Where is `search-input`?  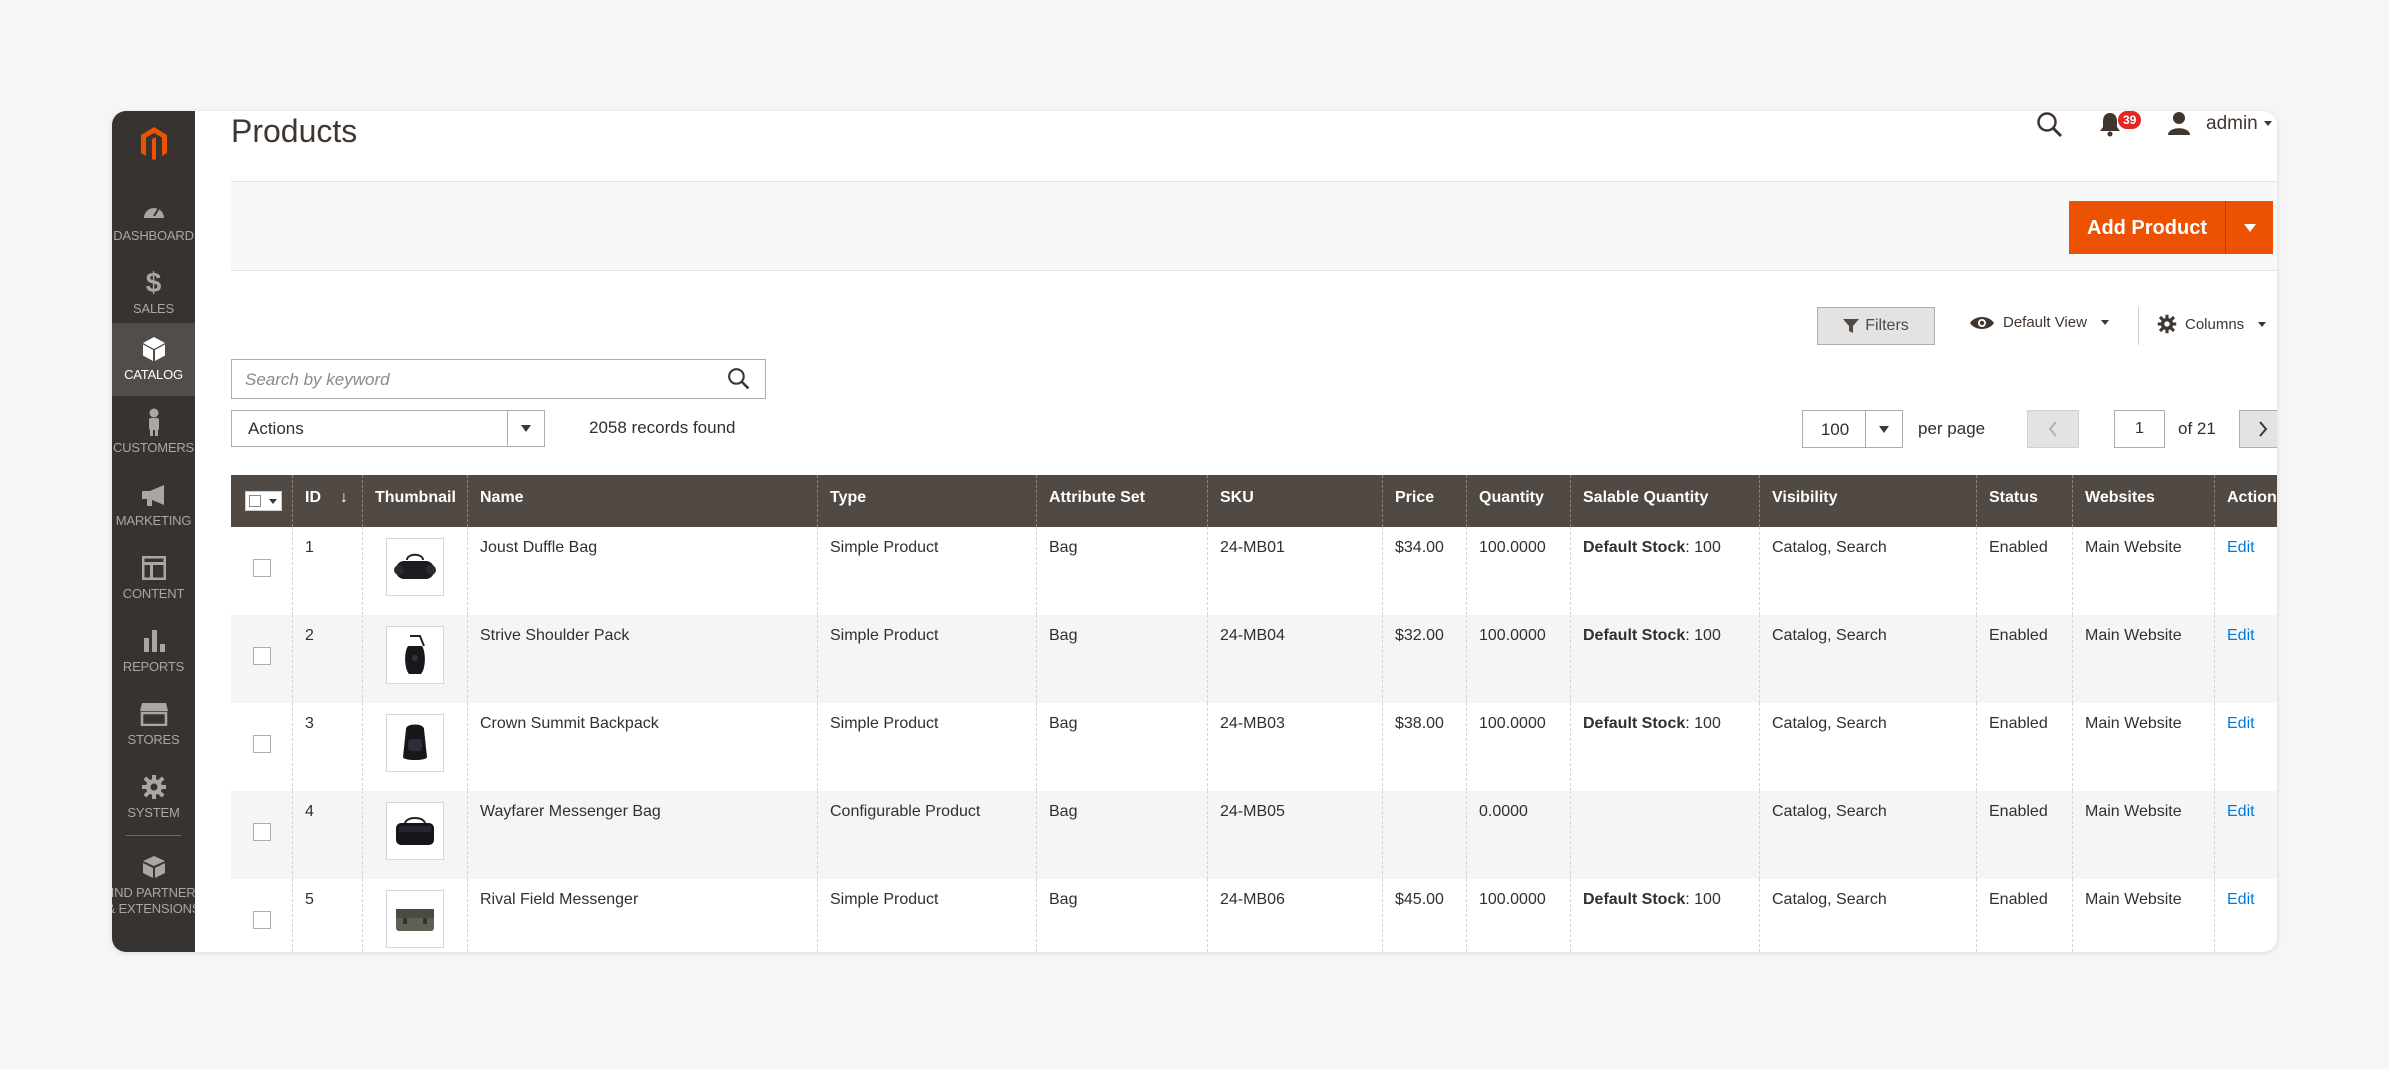
search-input is located at coordinates (469, 380).